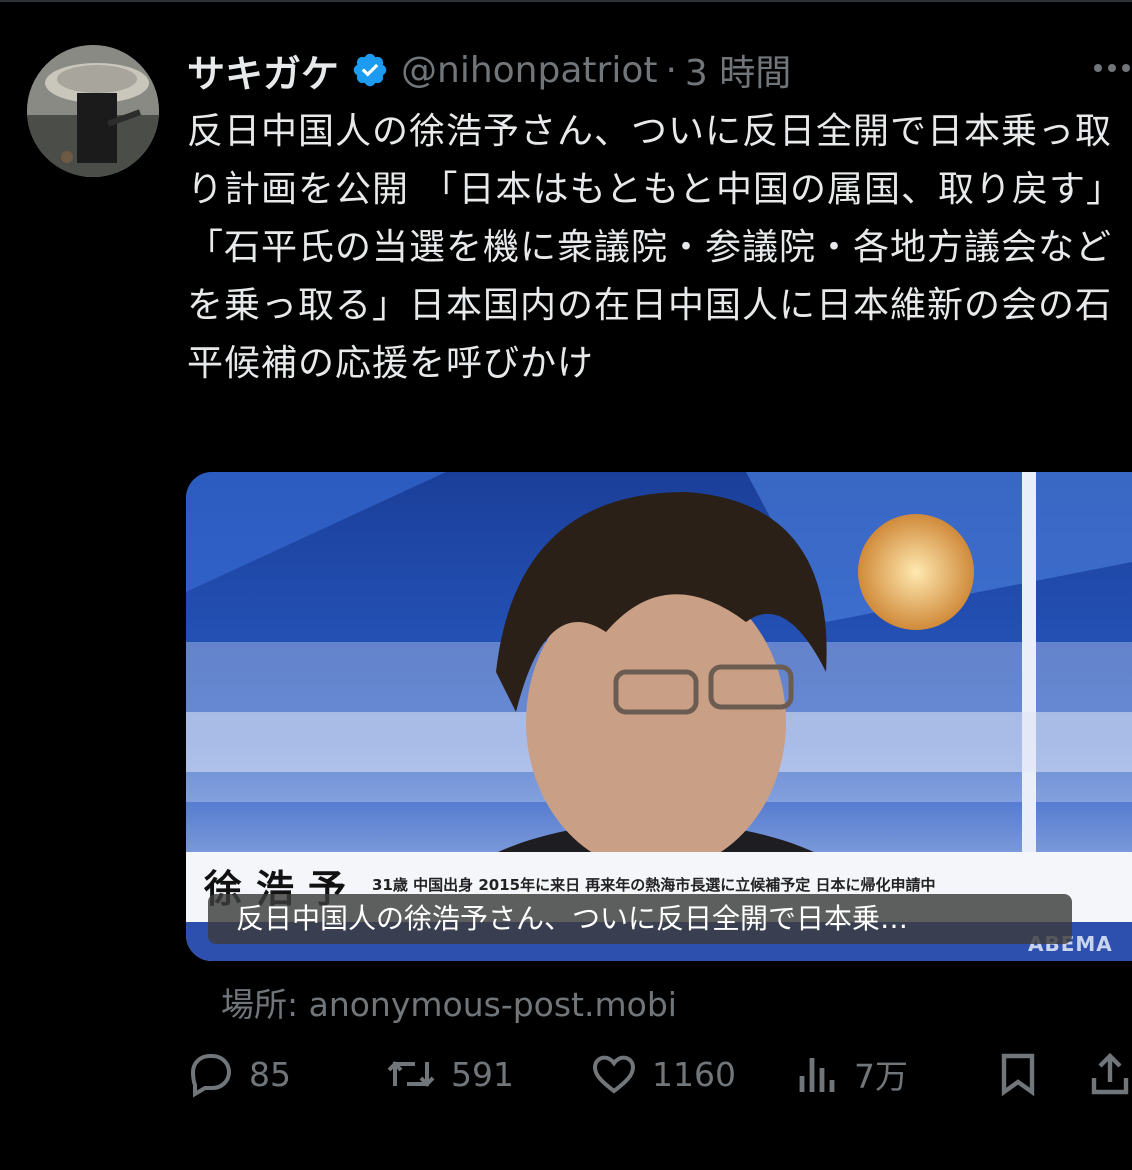  I want to click on action-bar: 85 591 1160 7万, so click(566, 1075).